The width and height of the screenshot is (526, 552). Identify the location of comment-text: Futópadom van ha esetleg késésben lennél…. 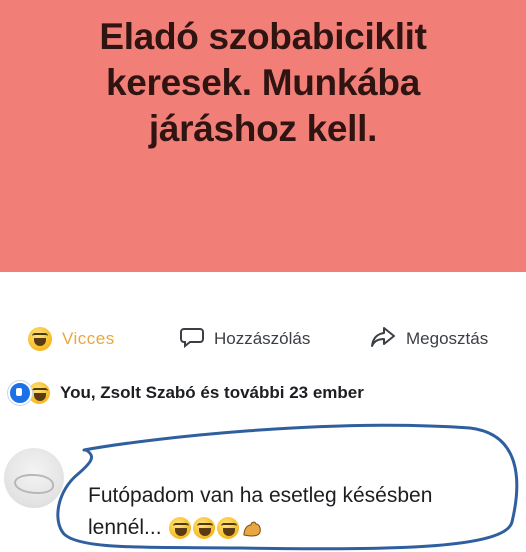
(298, 512).